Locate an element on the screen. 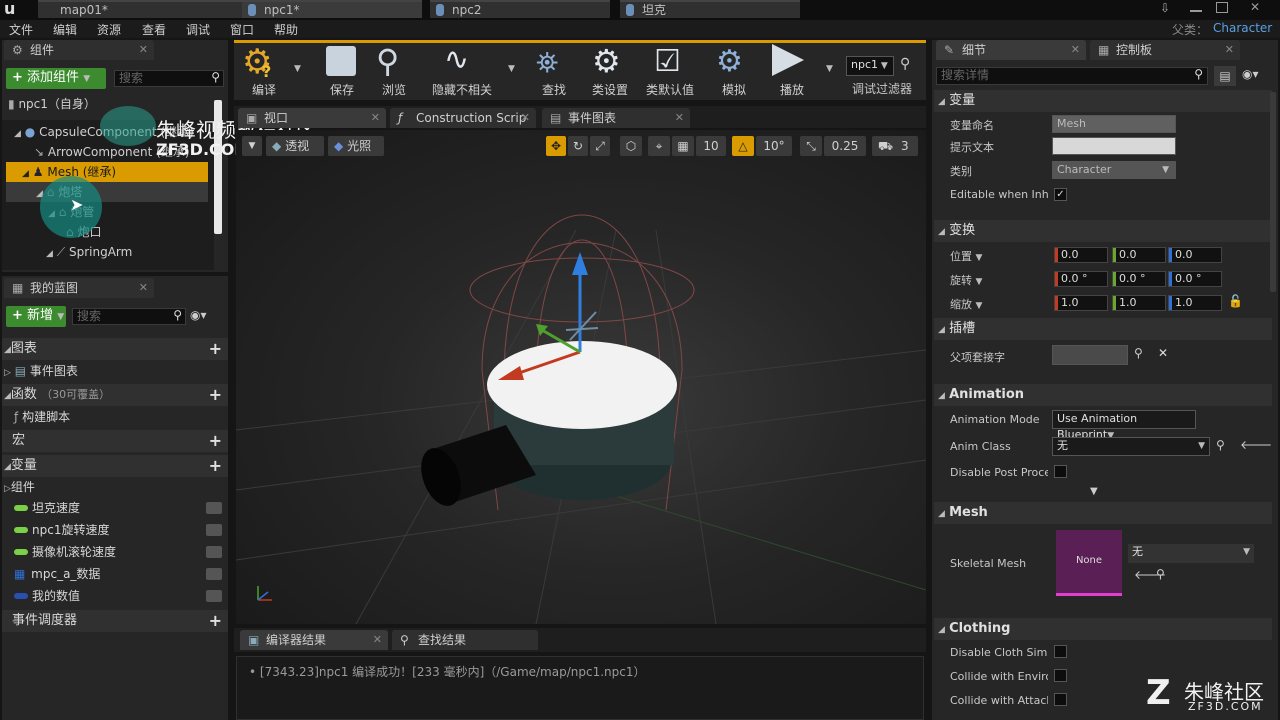 This screenshot has height=720, width=1280. coordinate-space-button: ⬡ is located at coordinates (631, 146).